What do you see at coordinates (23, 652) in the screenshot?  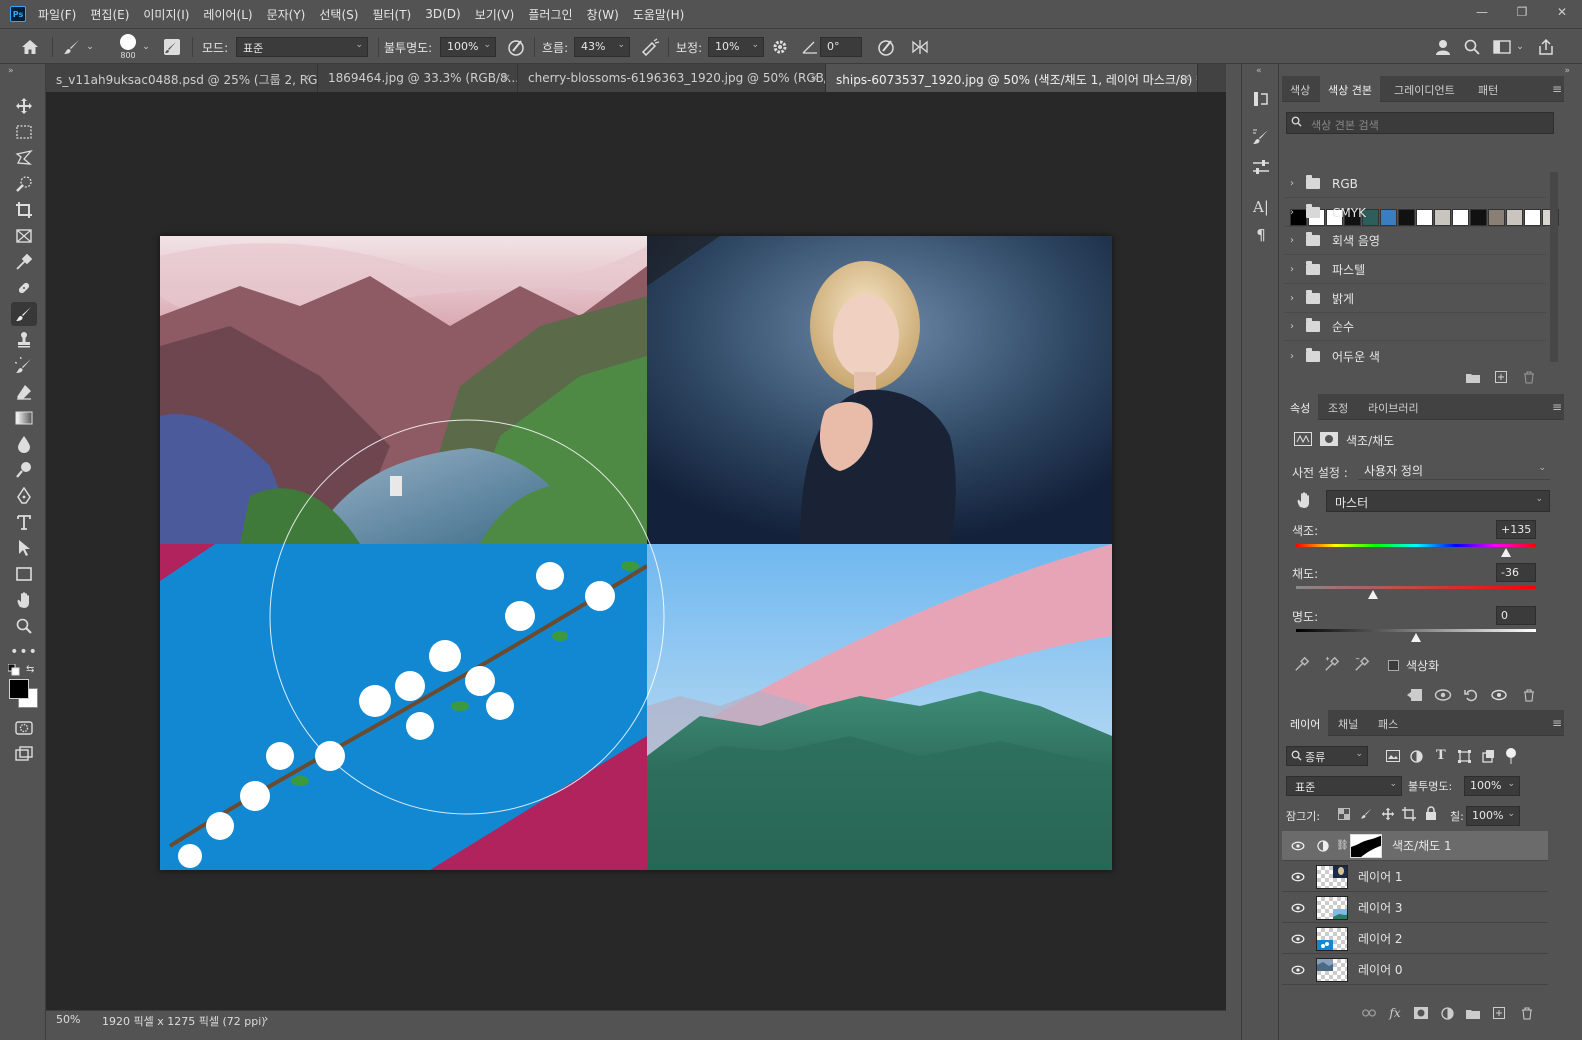 I see `more-tools-icon: •••` at bounding box center [23, 652].